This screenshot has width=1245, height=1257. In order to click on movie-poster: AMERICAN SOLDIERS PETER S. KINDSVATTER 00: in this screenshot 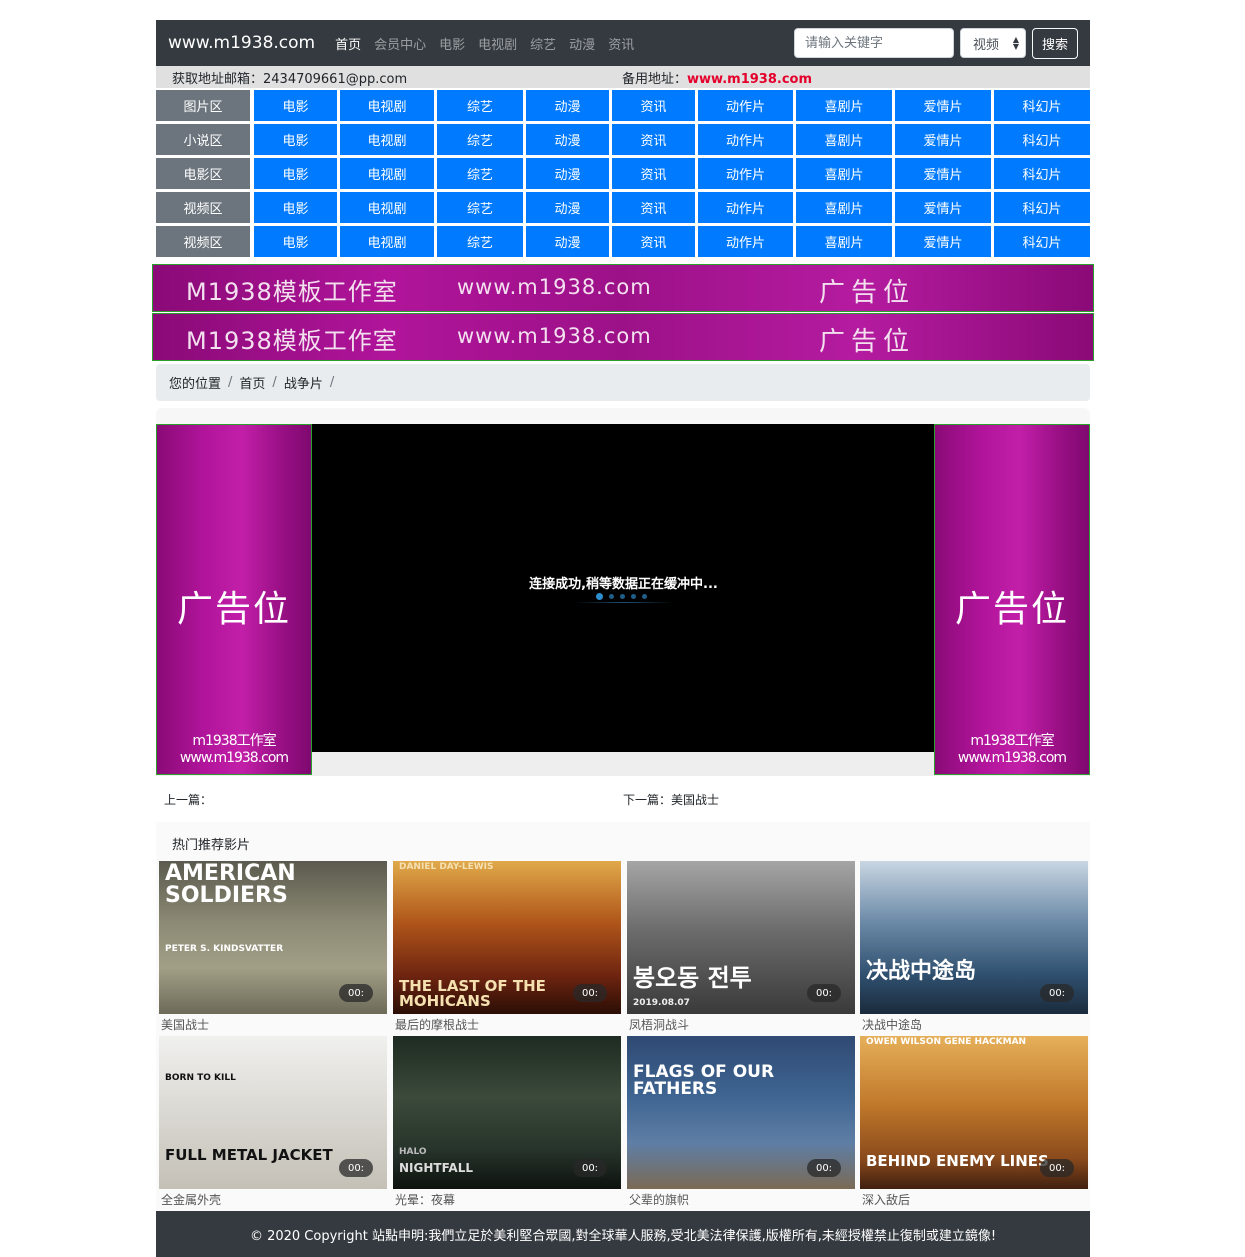, I will do `click(273, 937)`.